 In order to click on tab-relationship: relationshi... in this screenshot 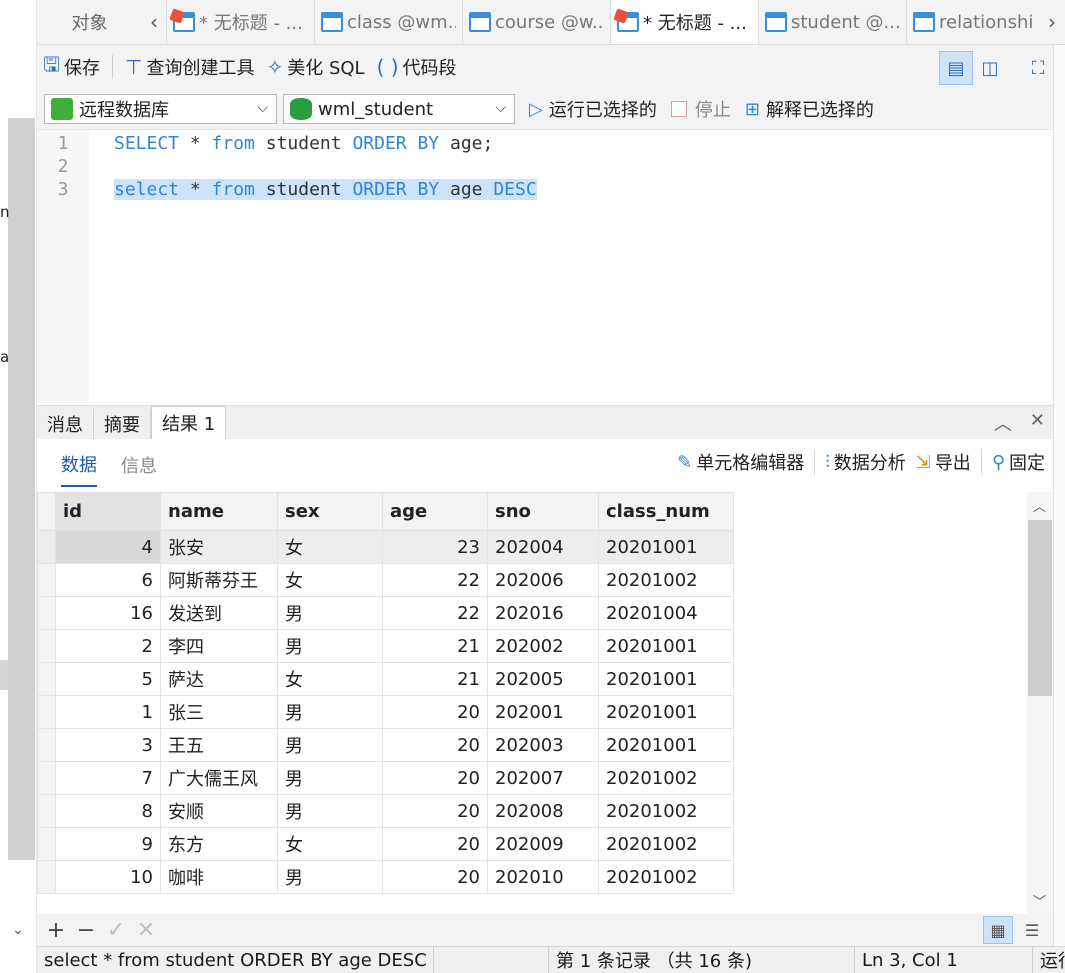, I will do `click(973, 22)`.